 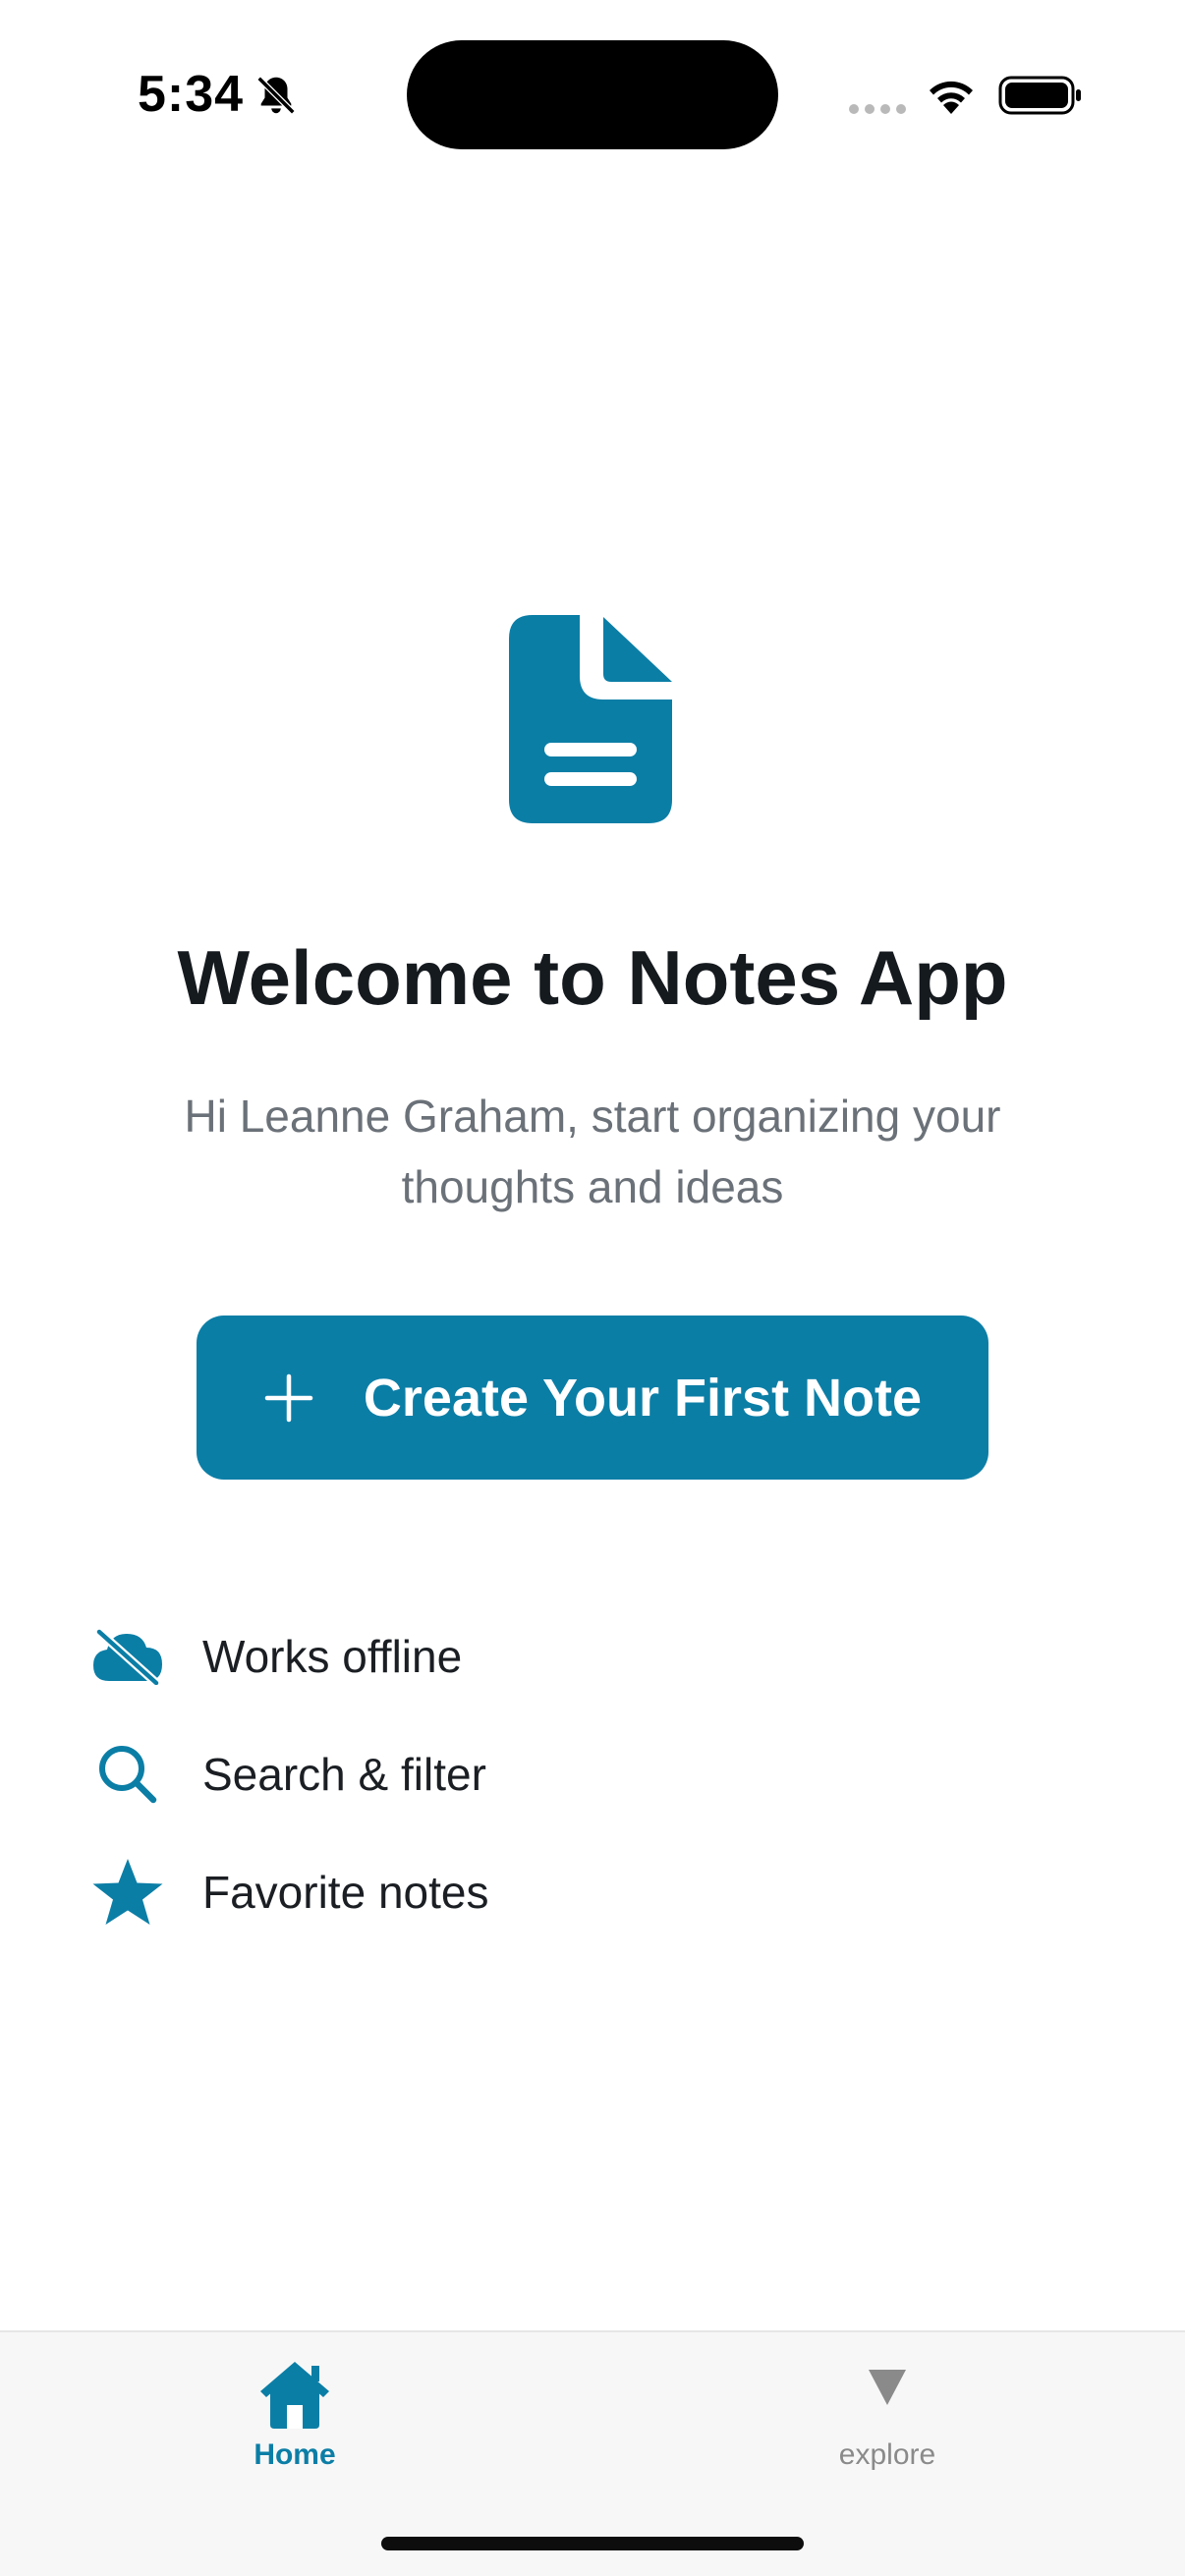 What do you see at coordinates (1040, 95) in the screenshot?
I see `battery-icon` at bounding box center [1040, 95].